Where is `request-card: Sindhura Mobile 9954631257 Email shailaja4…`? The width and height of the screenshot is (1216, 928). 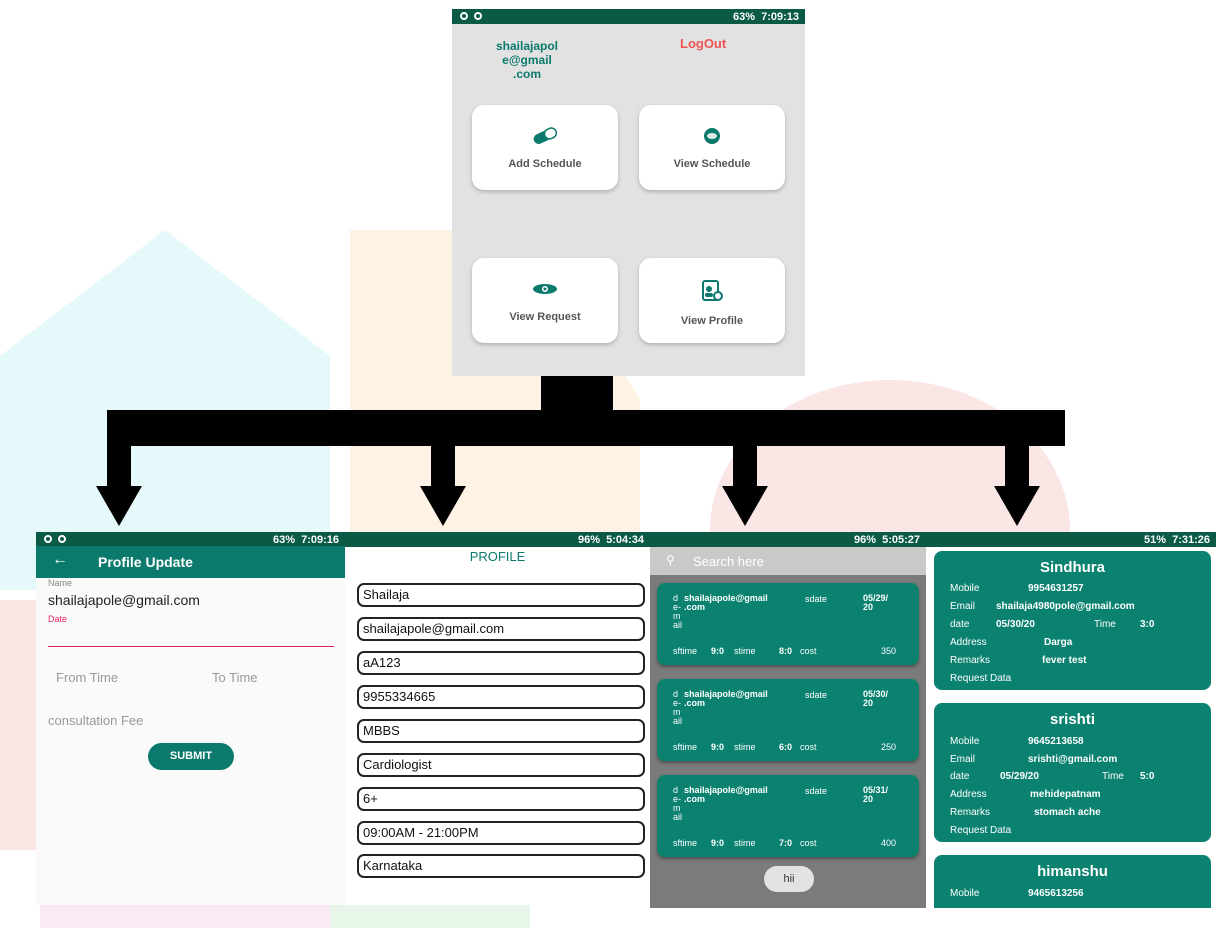
request-card: Sindhura Mobile 9954631257 Email shailaja4… is located at coordinates (1072, 620).